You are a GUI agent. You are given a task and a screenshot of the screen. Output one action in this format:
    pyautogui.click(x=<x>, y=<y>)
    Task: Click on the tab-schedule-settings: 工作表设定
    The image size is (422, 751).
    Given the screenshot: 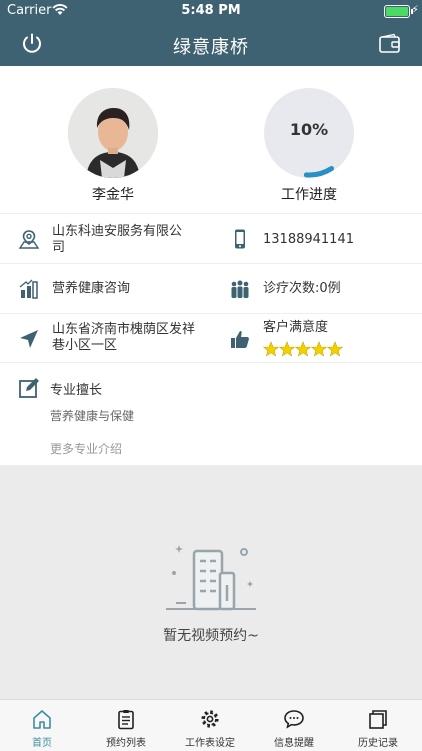 What is the action you would take?
    pyautogui.click(x=210, y=725)
    